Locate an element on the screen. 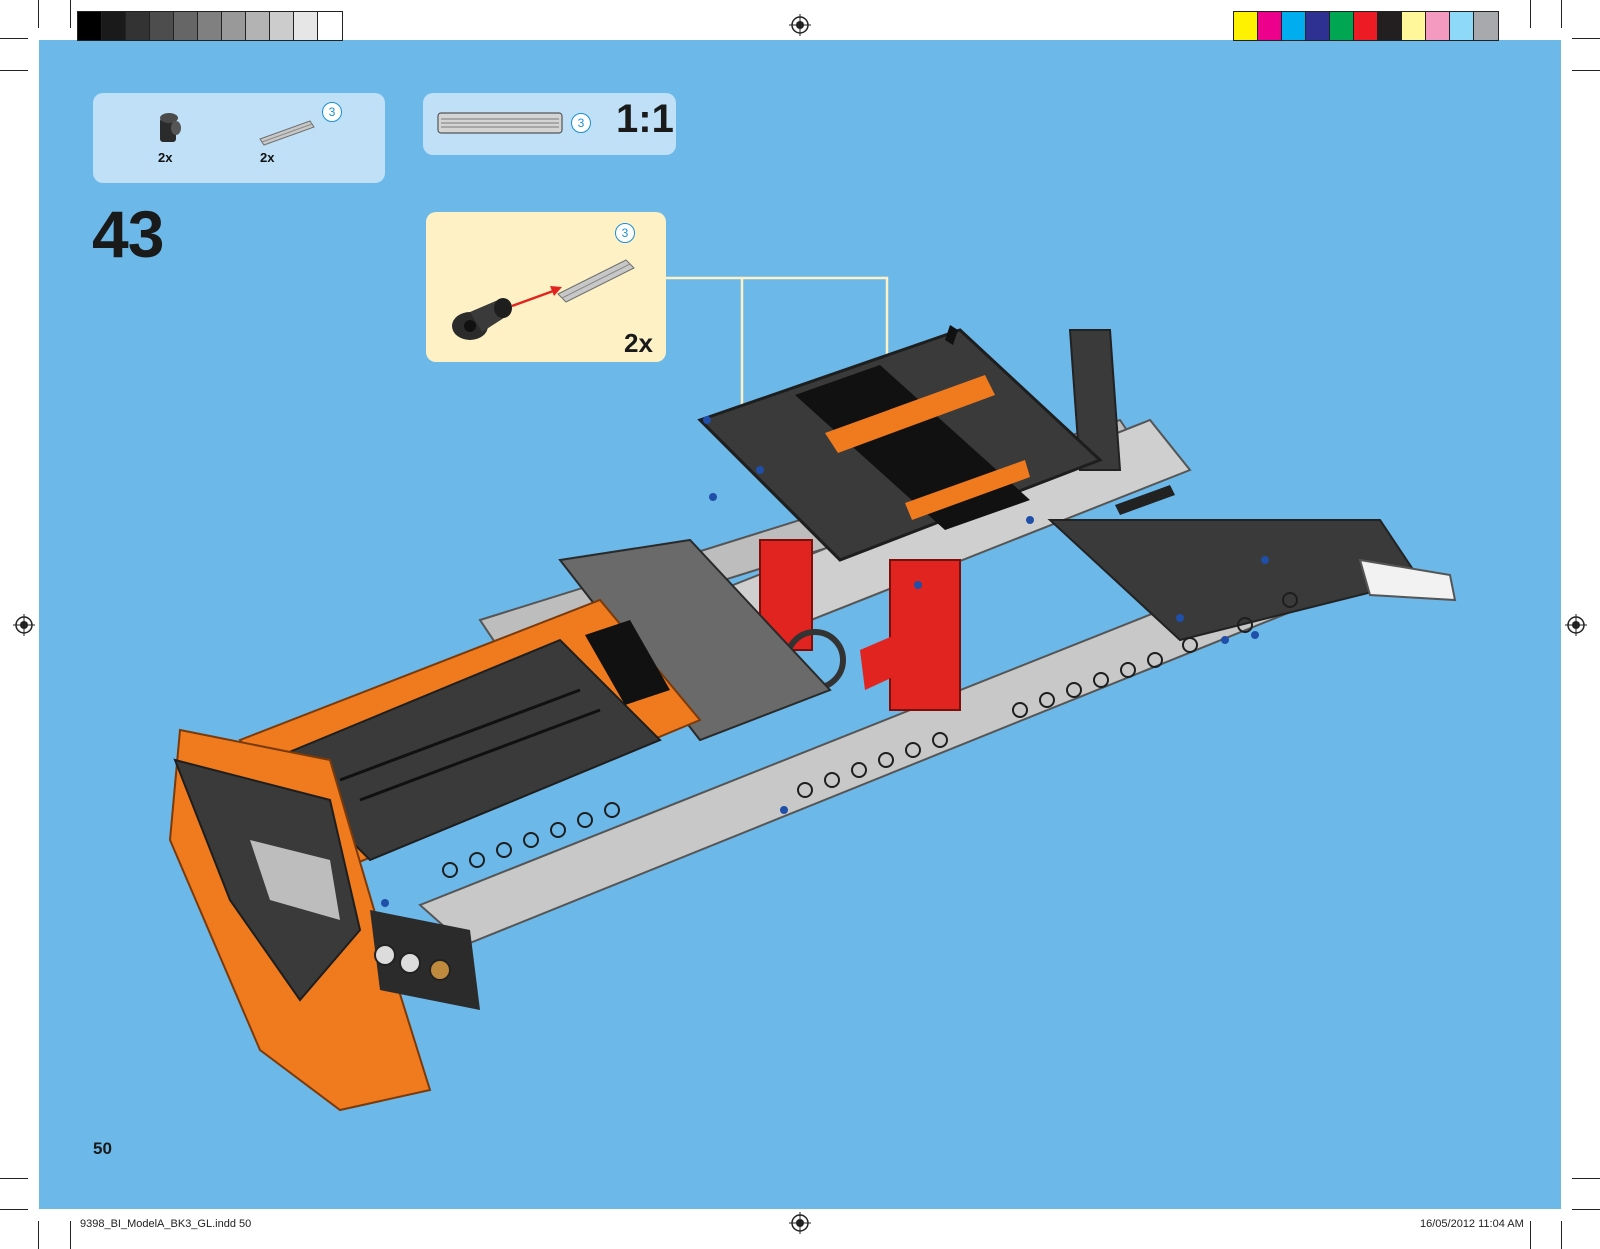 Image resolution: width=1600 pixels, height=1249 pixels. date-slug: 16/05/2012 11:04 AM is located at coordinates (1472, 1224).